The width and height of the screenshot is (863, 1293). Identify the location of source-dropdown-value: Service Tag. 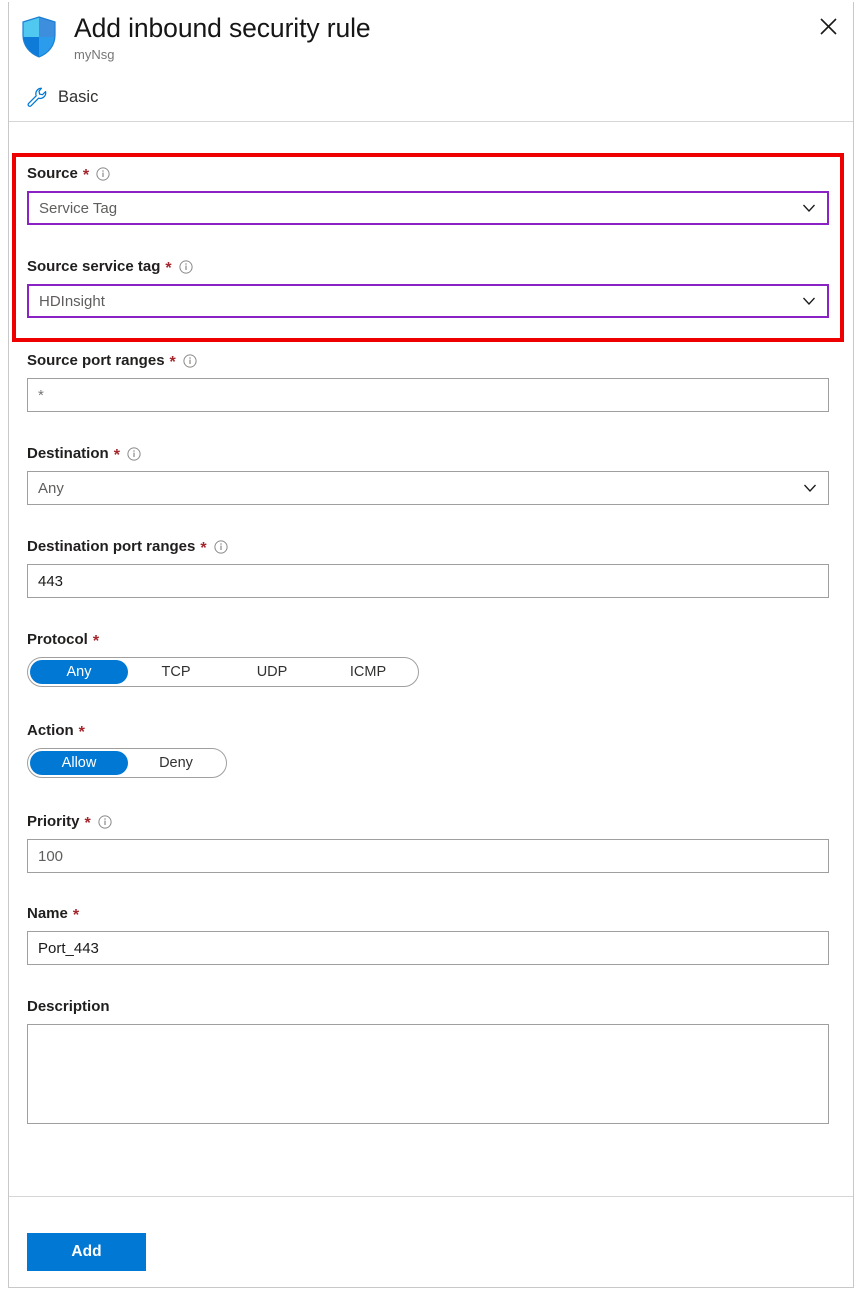
(78, 208).